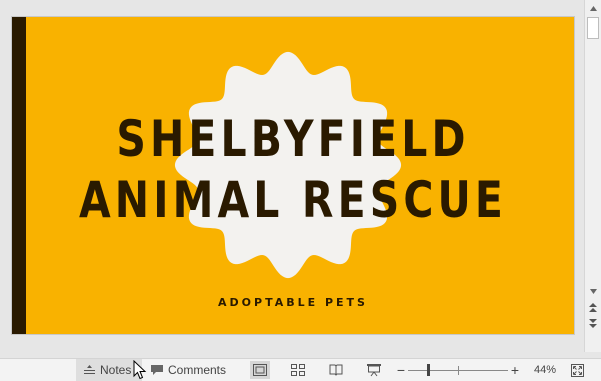 The height and width of the screenshot is (381, 601). I want to click on comments-label: Comments, so click(197, 370).